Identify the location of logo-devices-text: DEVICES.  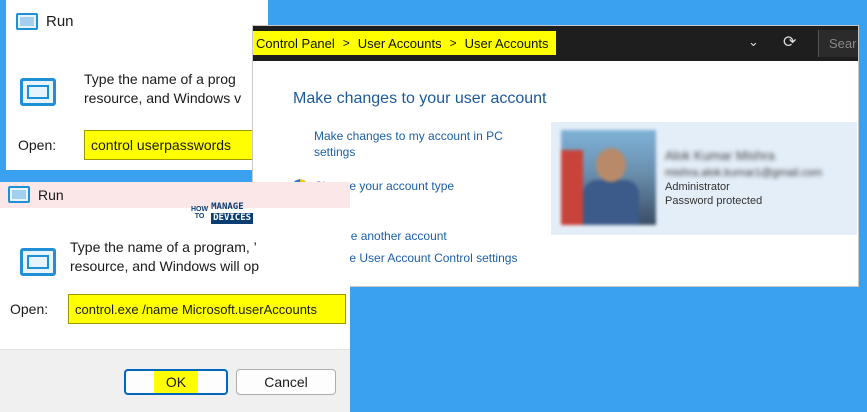
(232, 218).